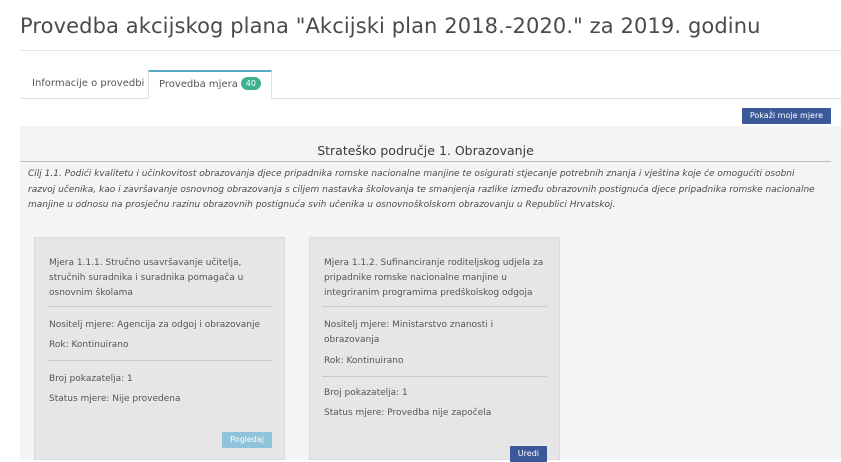 Image resolution: width=841 pixels, height=462 pixels. Describe the element at coordinates (786, 116) in the screenshot. I see `show-my-measures-button: Pokaži moje mjere` at that location.